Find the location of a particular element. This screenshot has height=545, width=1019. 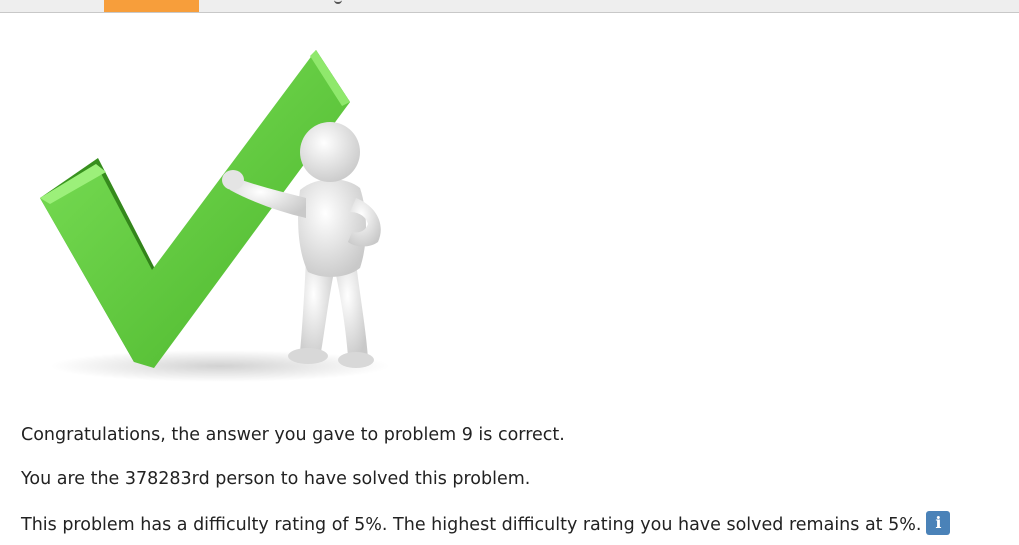

figure-left-foot is located at coordinates (308, 356).